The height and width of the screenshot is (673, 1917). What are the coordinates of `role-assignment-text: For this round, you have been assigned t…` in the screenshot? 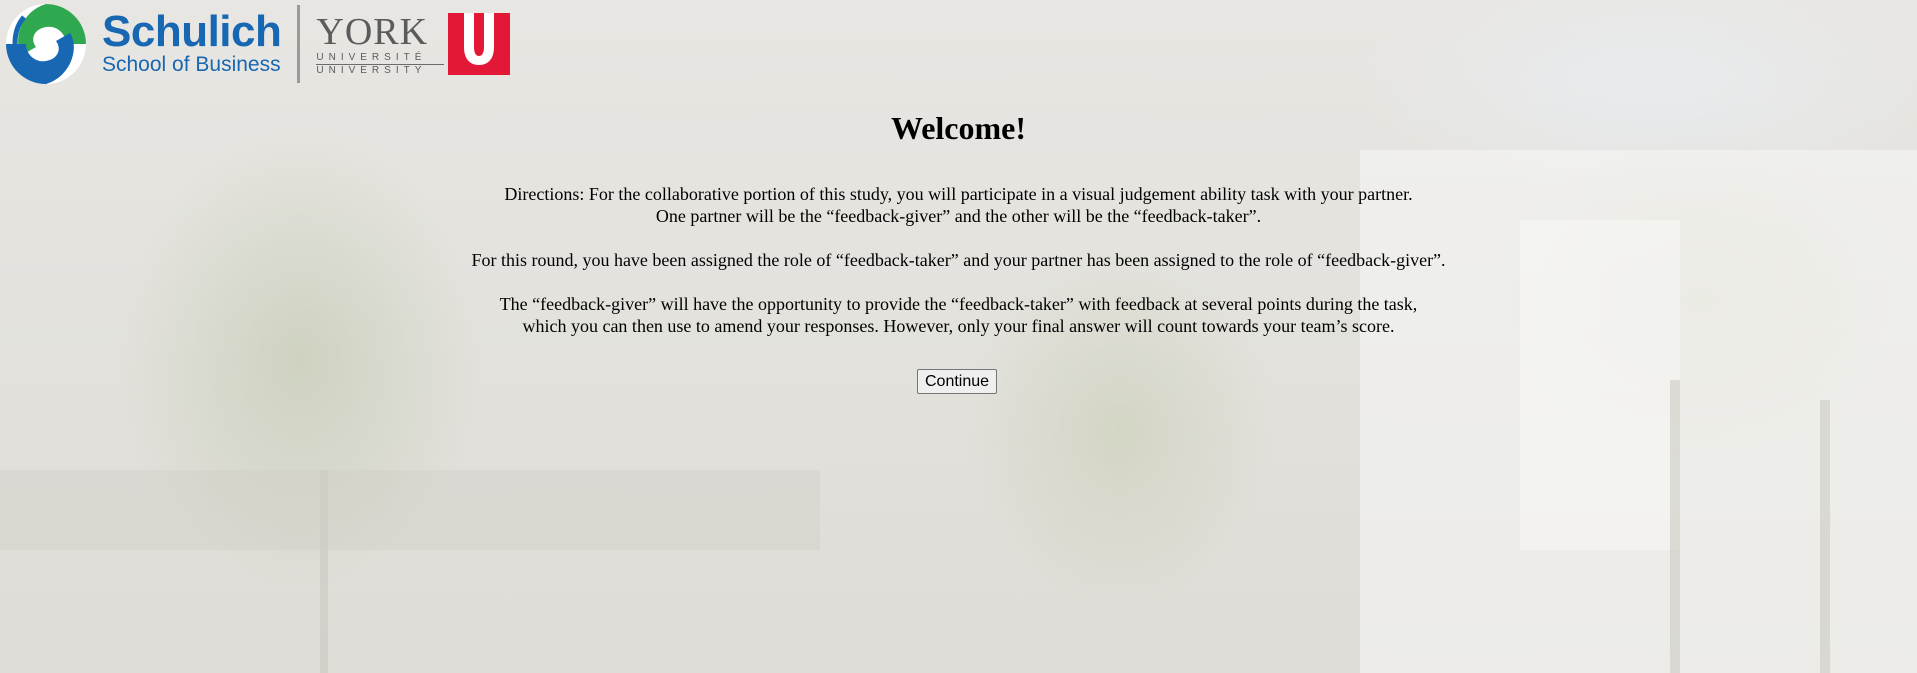 It's located at (958, 260).